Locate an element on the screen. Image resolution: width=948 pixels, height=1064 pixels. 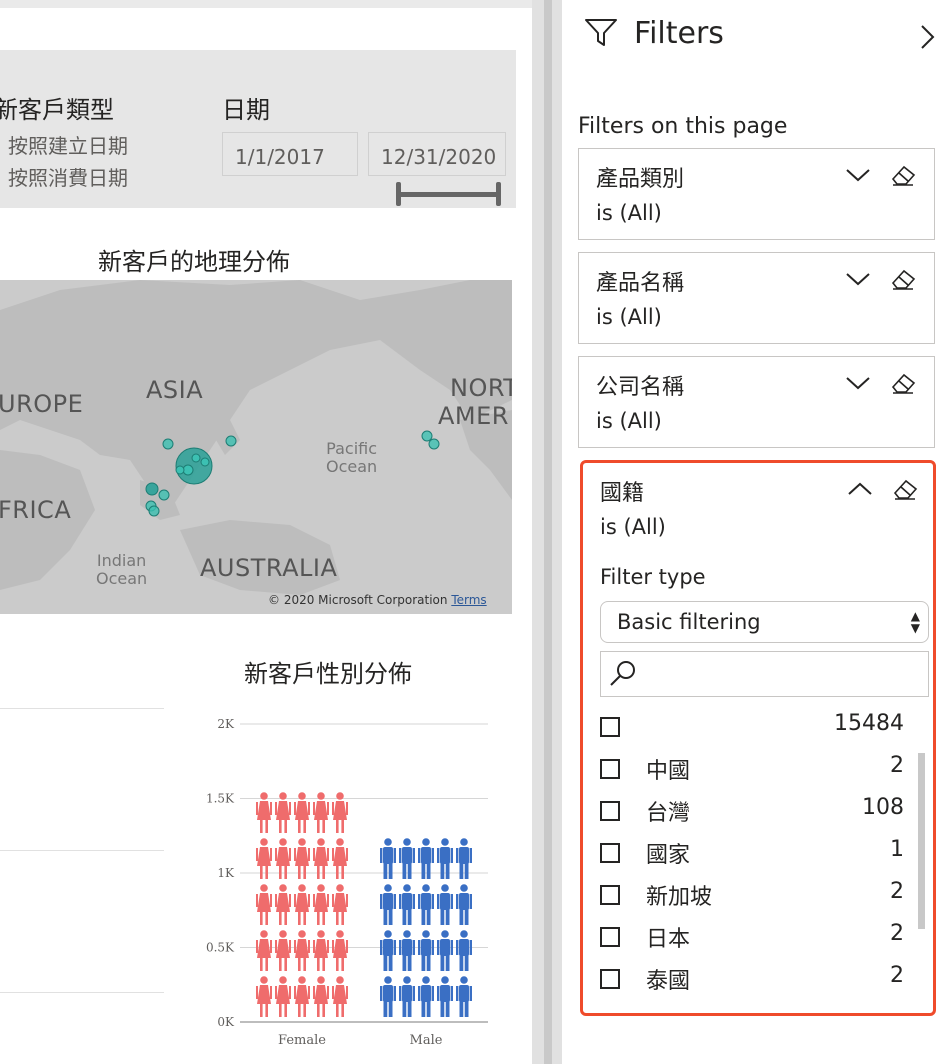
chevron-right-icon is located at coordinates (927, 37).